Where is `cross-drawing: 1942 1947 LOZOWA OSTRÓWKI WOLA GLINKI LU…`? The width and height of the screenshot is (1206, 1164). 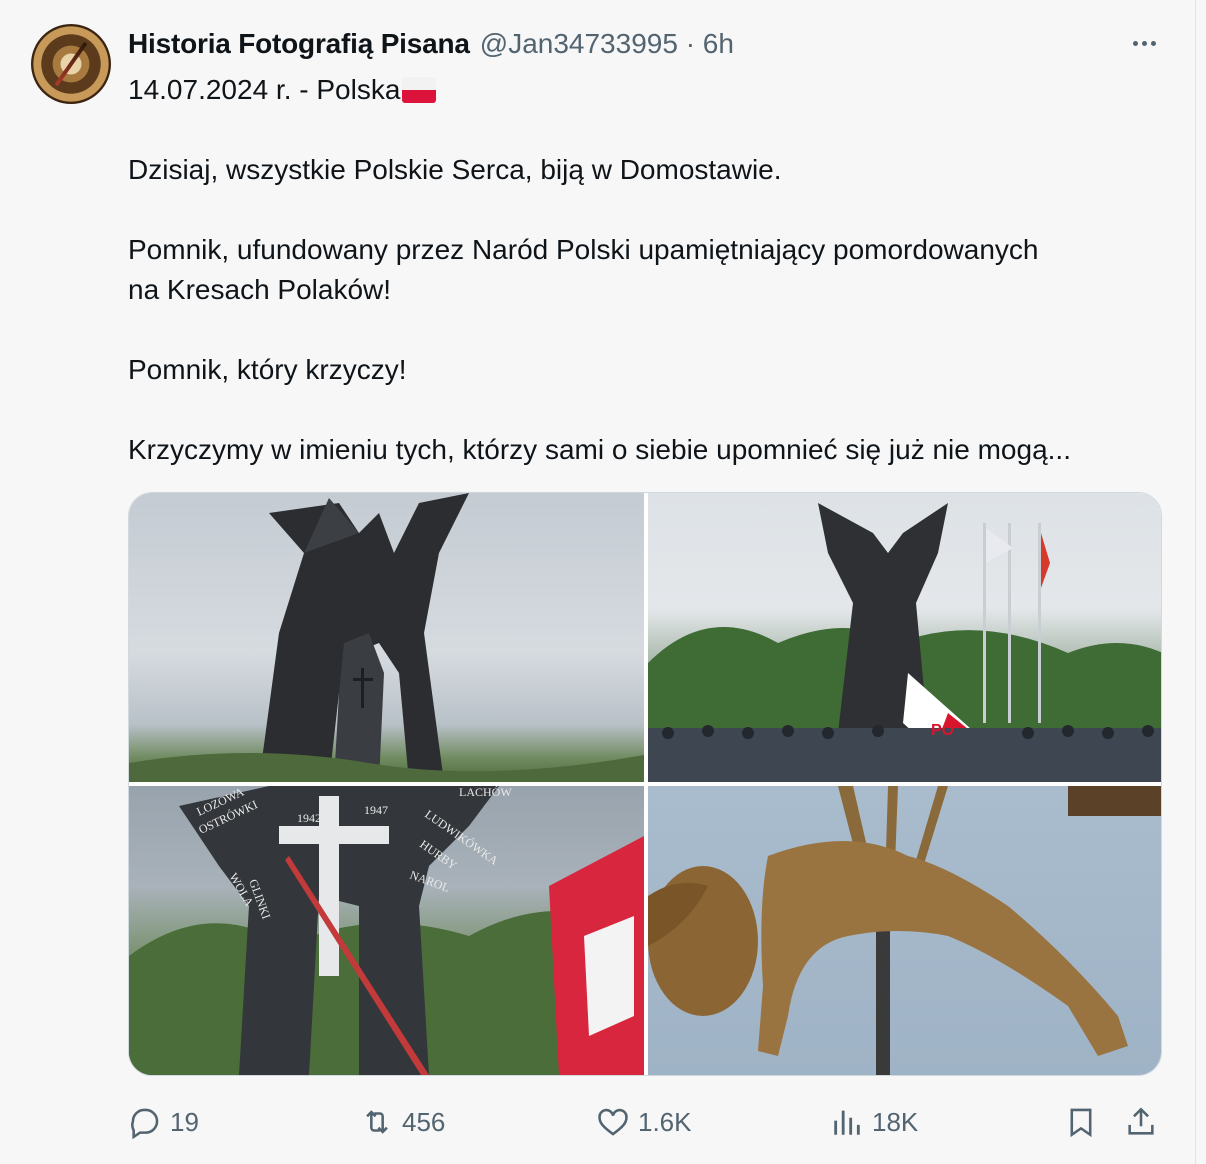 cross-drawing: 1942 1947 LOZOWA OSTRÓWKI WOLA GLINKI LU… is located at coordinates (386, 930).